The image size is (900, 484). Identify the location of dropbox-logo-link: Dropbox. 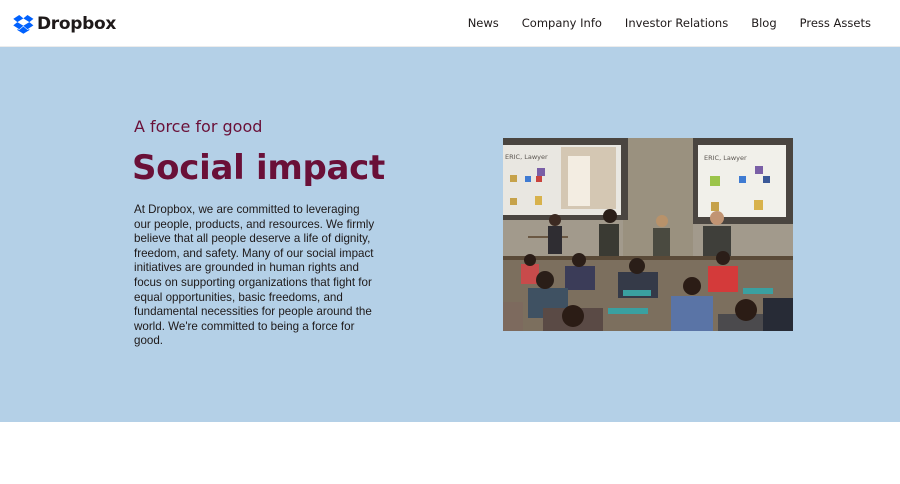
(64, 24).